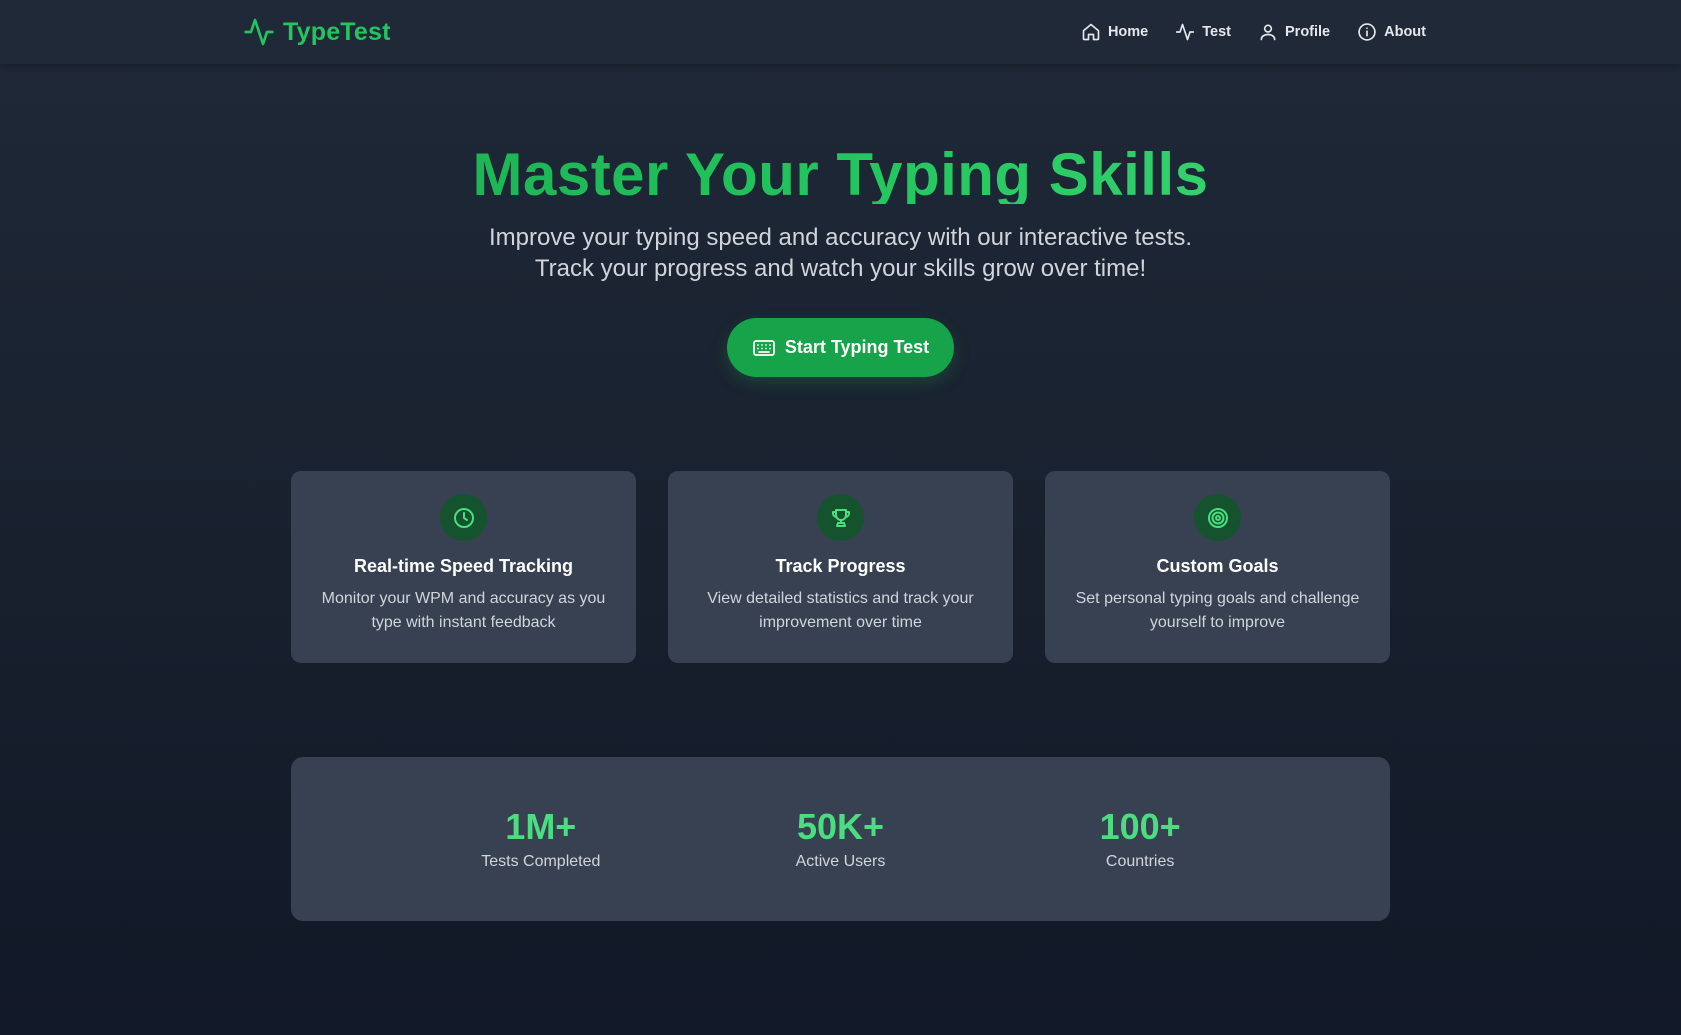 Image resolution: width=1681 pixels, height=1035 pixels. What do you see at coordinates (840, 172) in the screenshot?
I see `hero-title: Master Your Typing Skills` at bounding box center [840, 172].